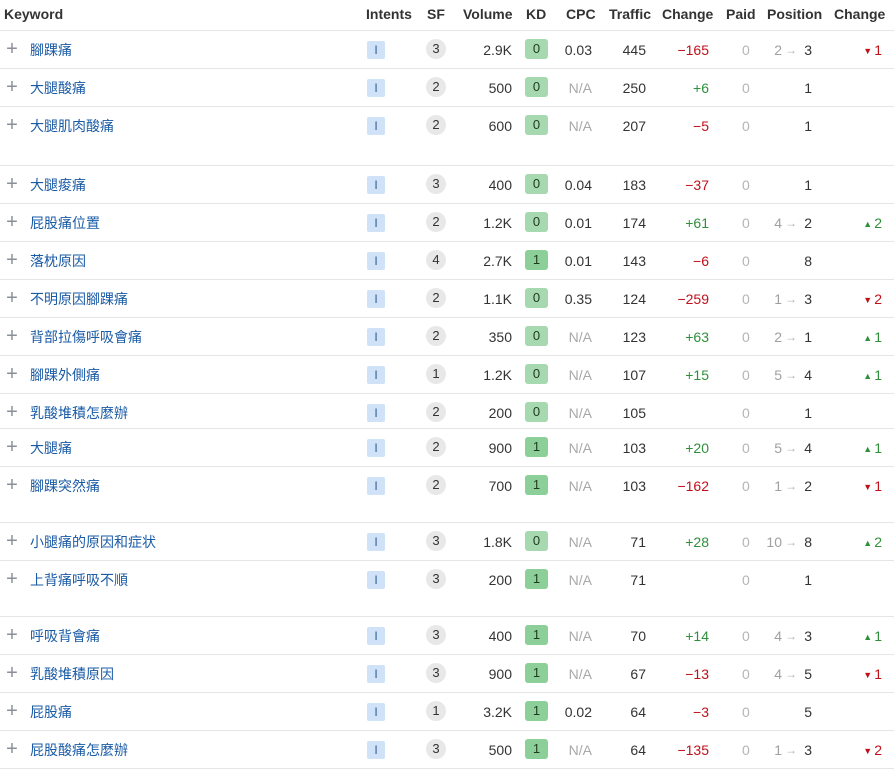 Image resolution: width=894 pixels, height=784 pixels. What do you see at coordinates (741, 14) in the screenshot?
I see `col-header-paid: Paid` at bounding box center [741, 14].